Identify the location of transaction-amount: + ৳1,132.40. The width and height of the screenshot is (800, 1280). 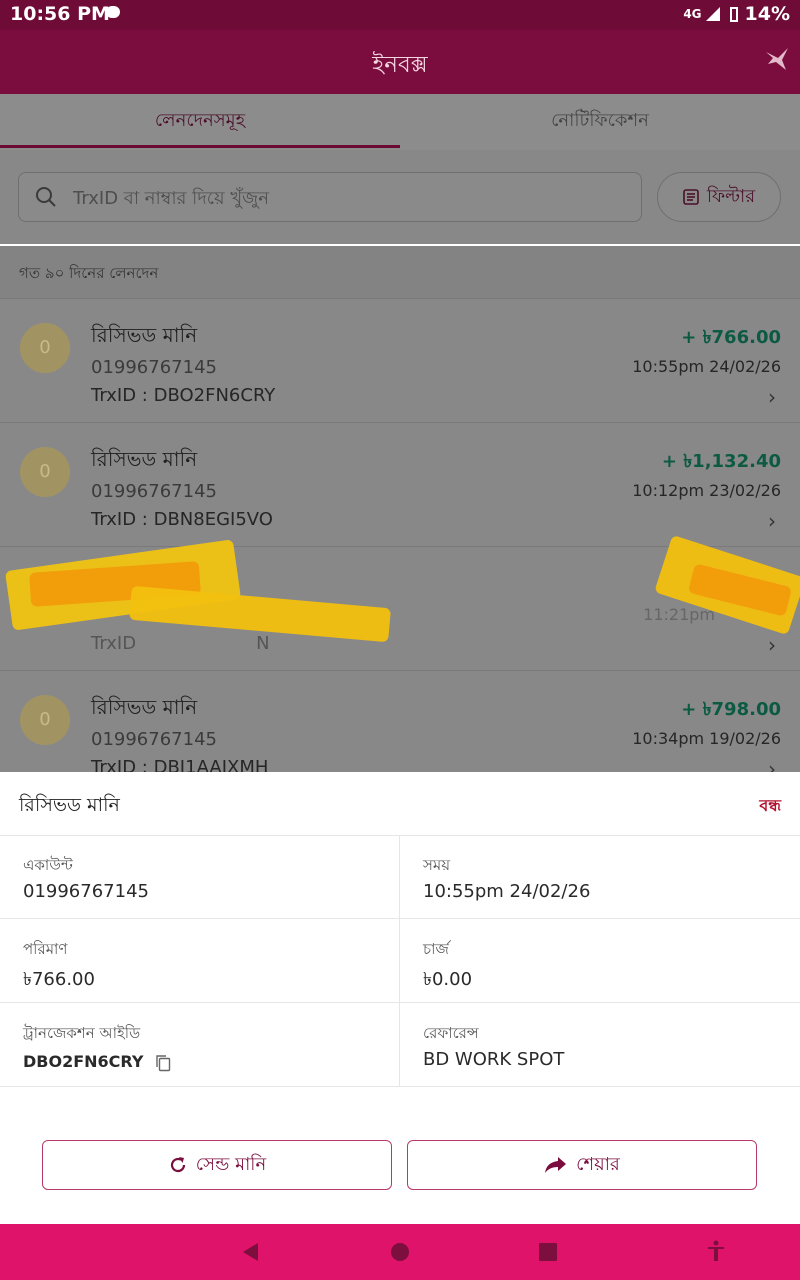
(721, 461).